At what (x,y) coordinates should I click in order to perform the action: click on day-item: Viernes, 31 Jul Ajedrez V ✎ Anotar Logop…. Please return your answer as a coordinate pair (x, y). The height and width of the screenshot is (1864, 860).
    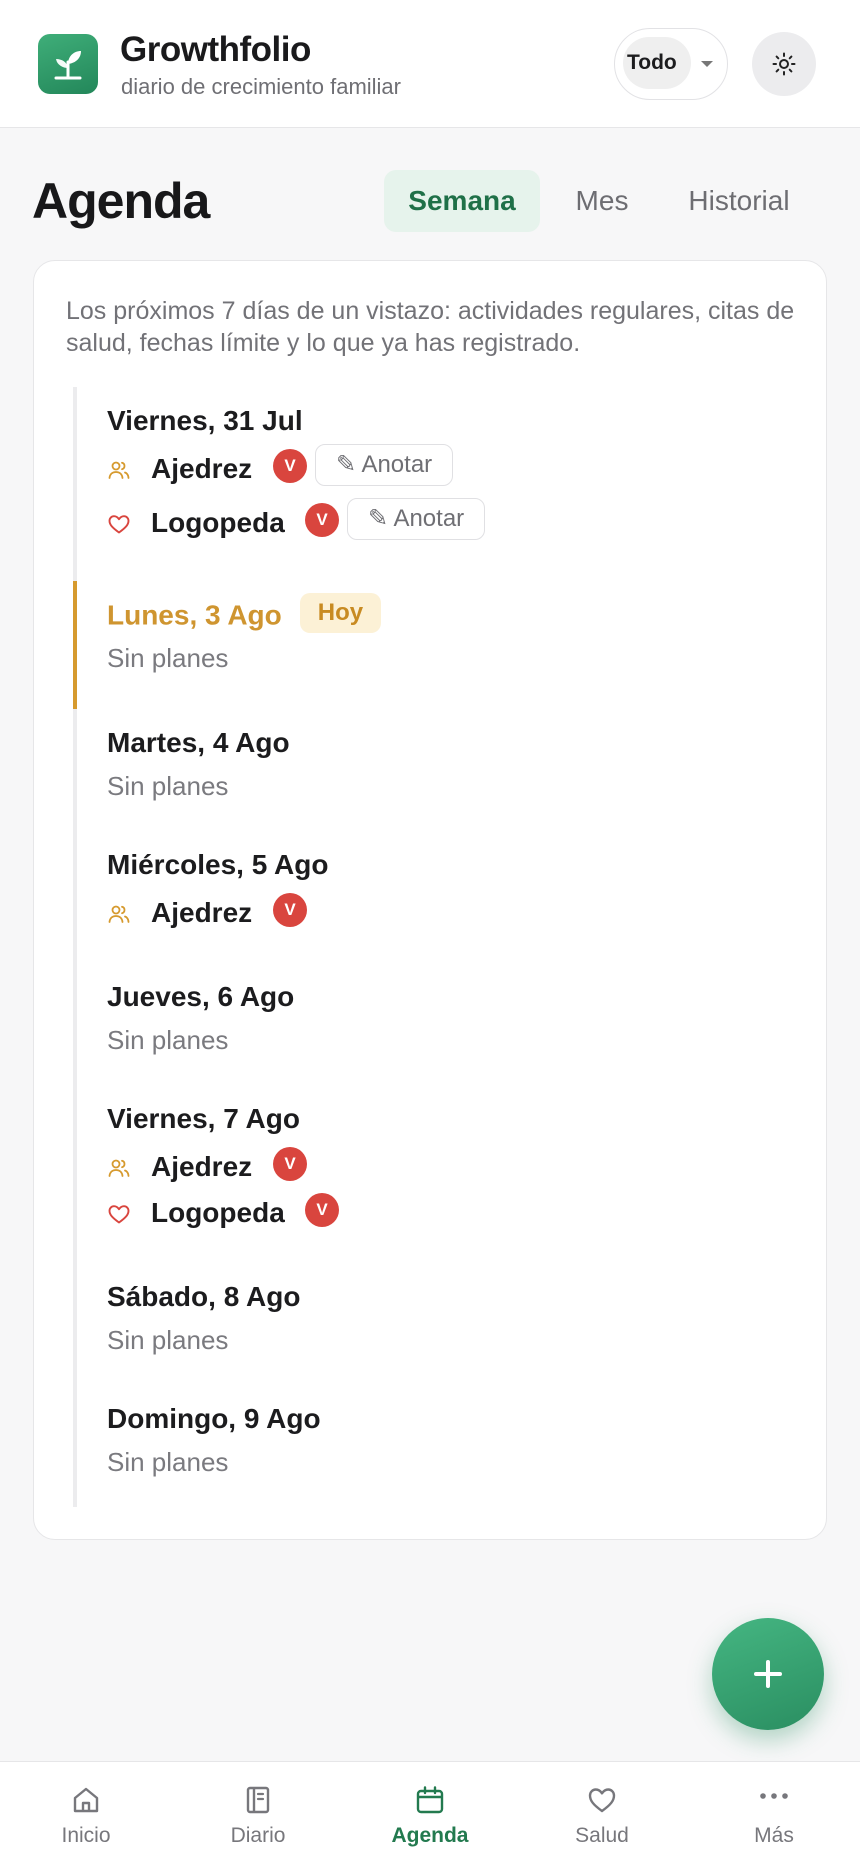
    Looking at the image, I should click on (296, 476).